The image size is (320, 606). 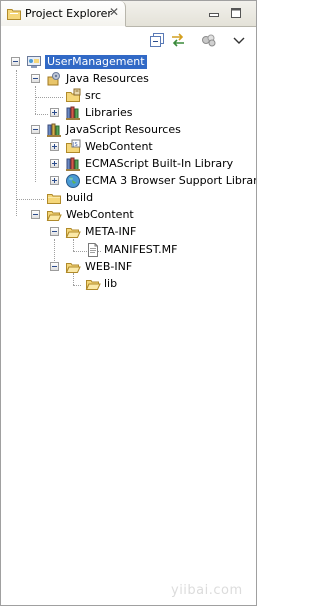 I want to click on tree-node-usermanagement: UserManagement, so click(x=128, y=62).